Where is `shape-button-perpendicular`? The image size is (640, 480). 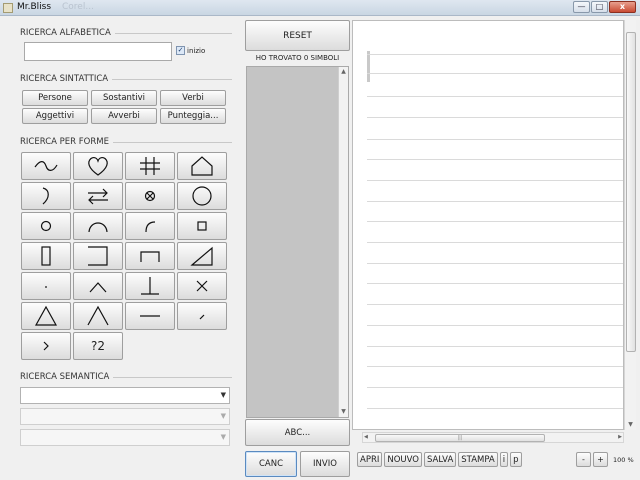 shape-button-perpendicular is located at coordinates (150, 286).